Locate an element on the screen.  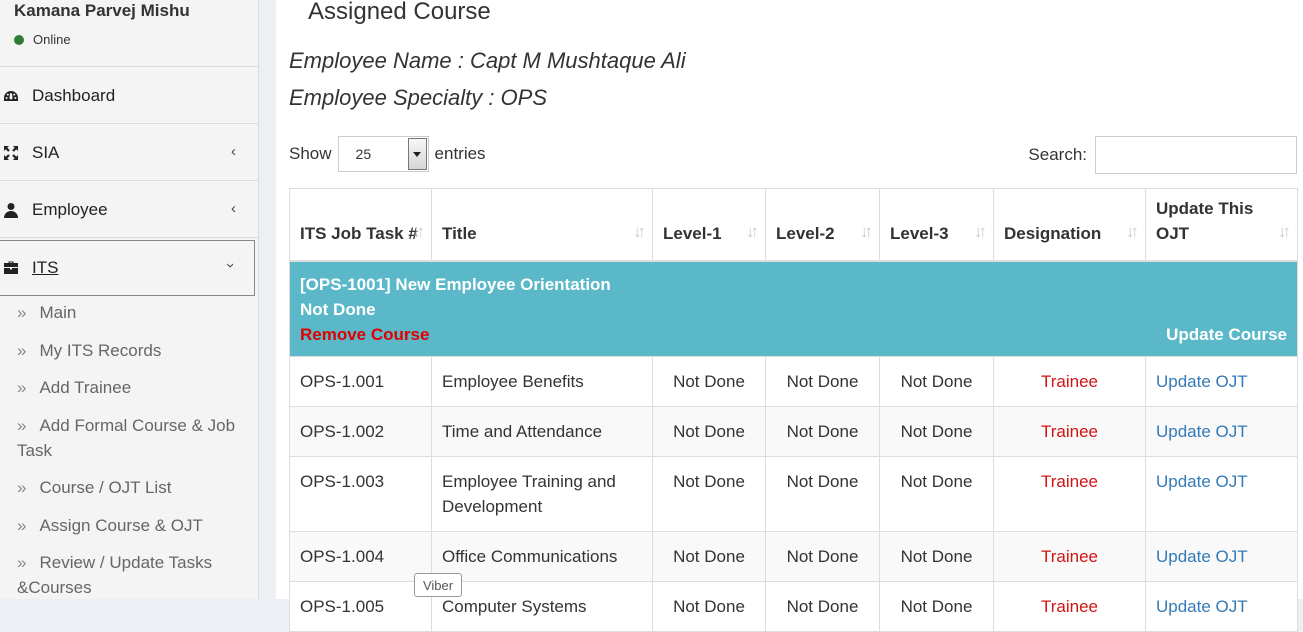
briefcase-icon is located at coordinates (11, 267).